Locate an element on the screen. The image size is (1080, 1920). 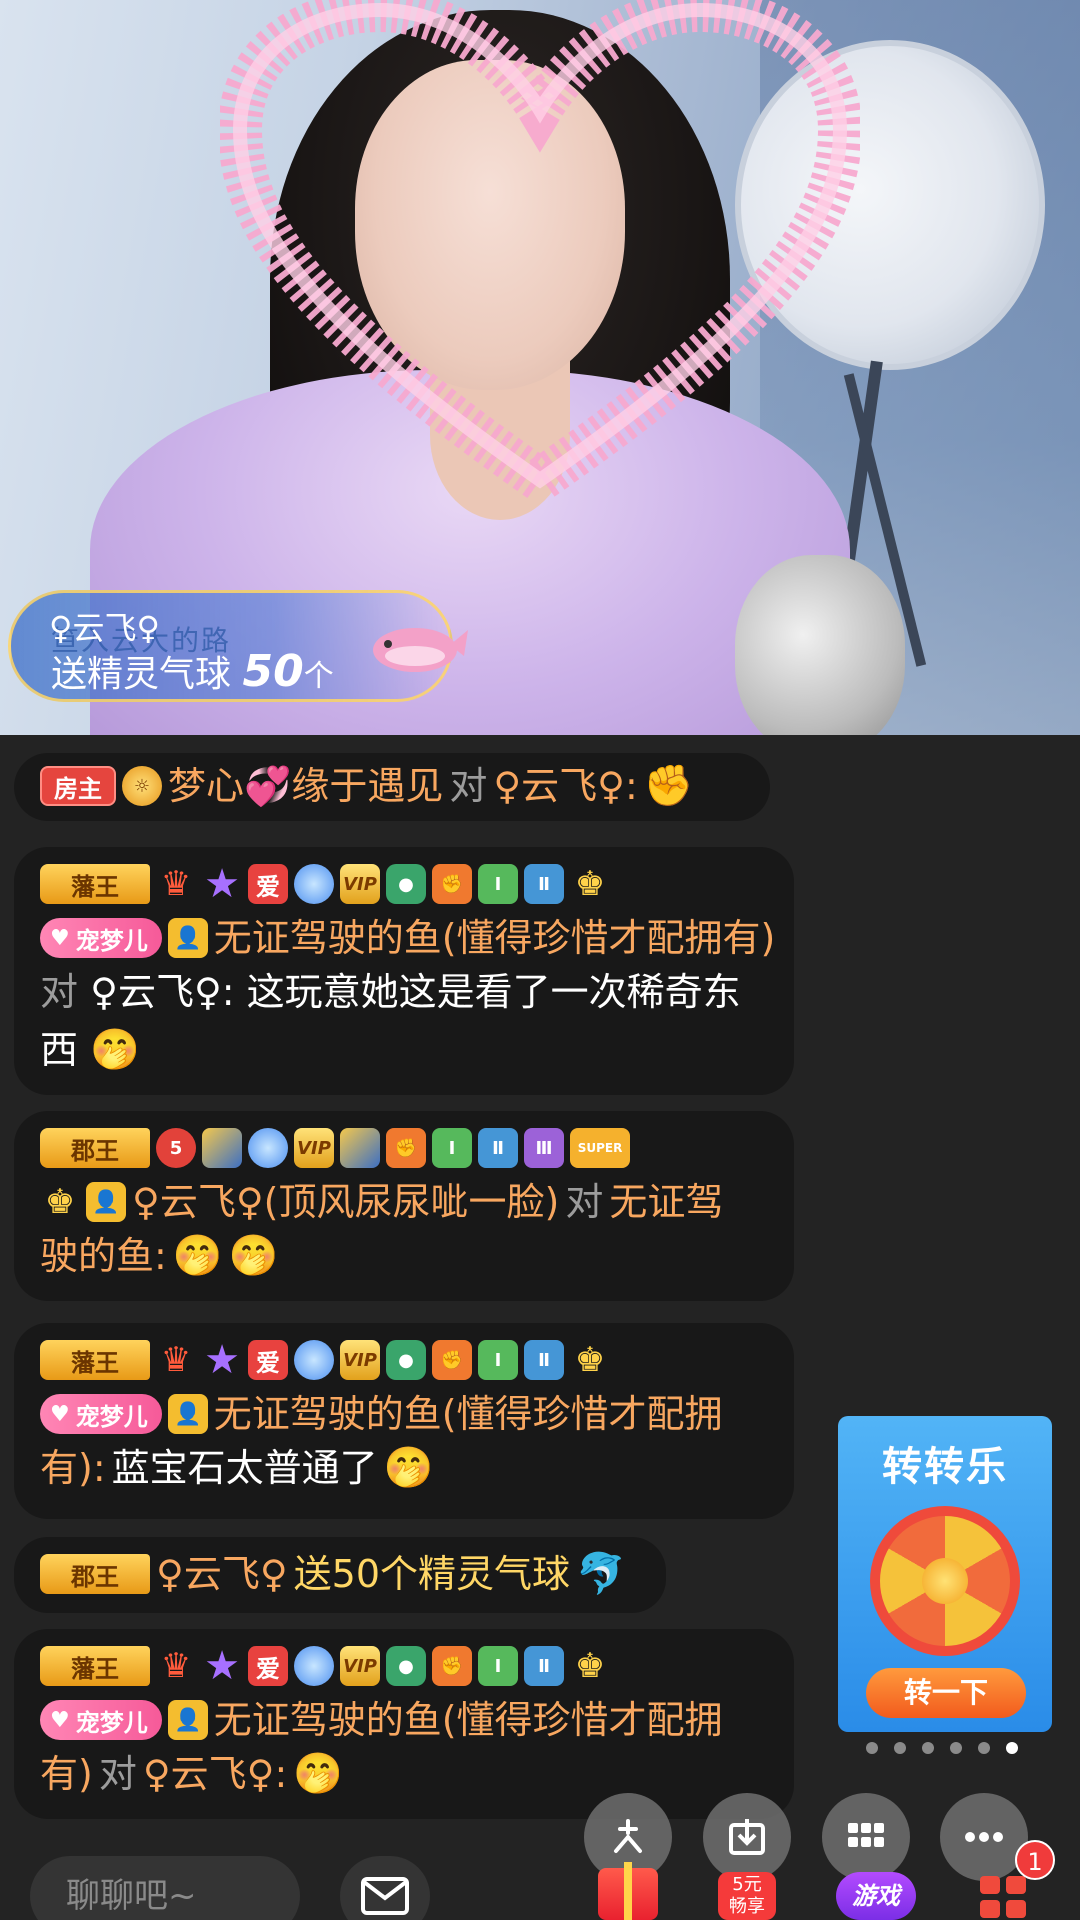
wheel-icon is located at coordinates (945, 1581).